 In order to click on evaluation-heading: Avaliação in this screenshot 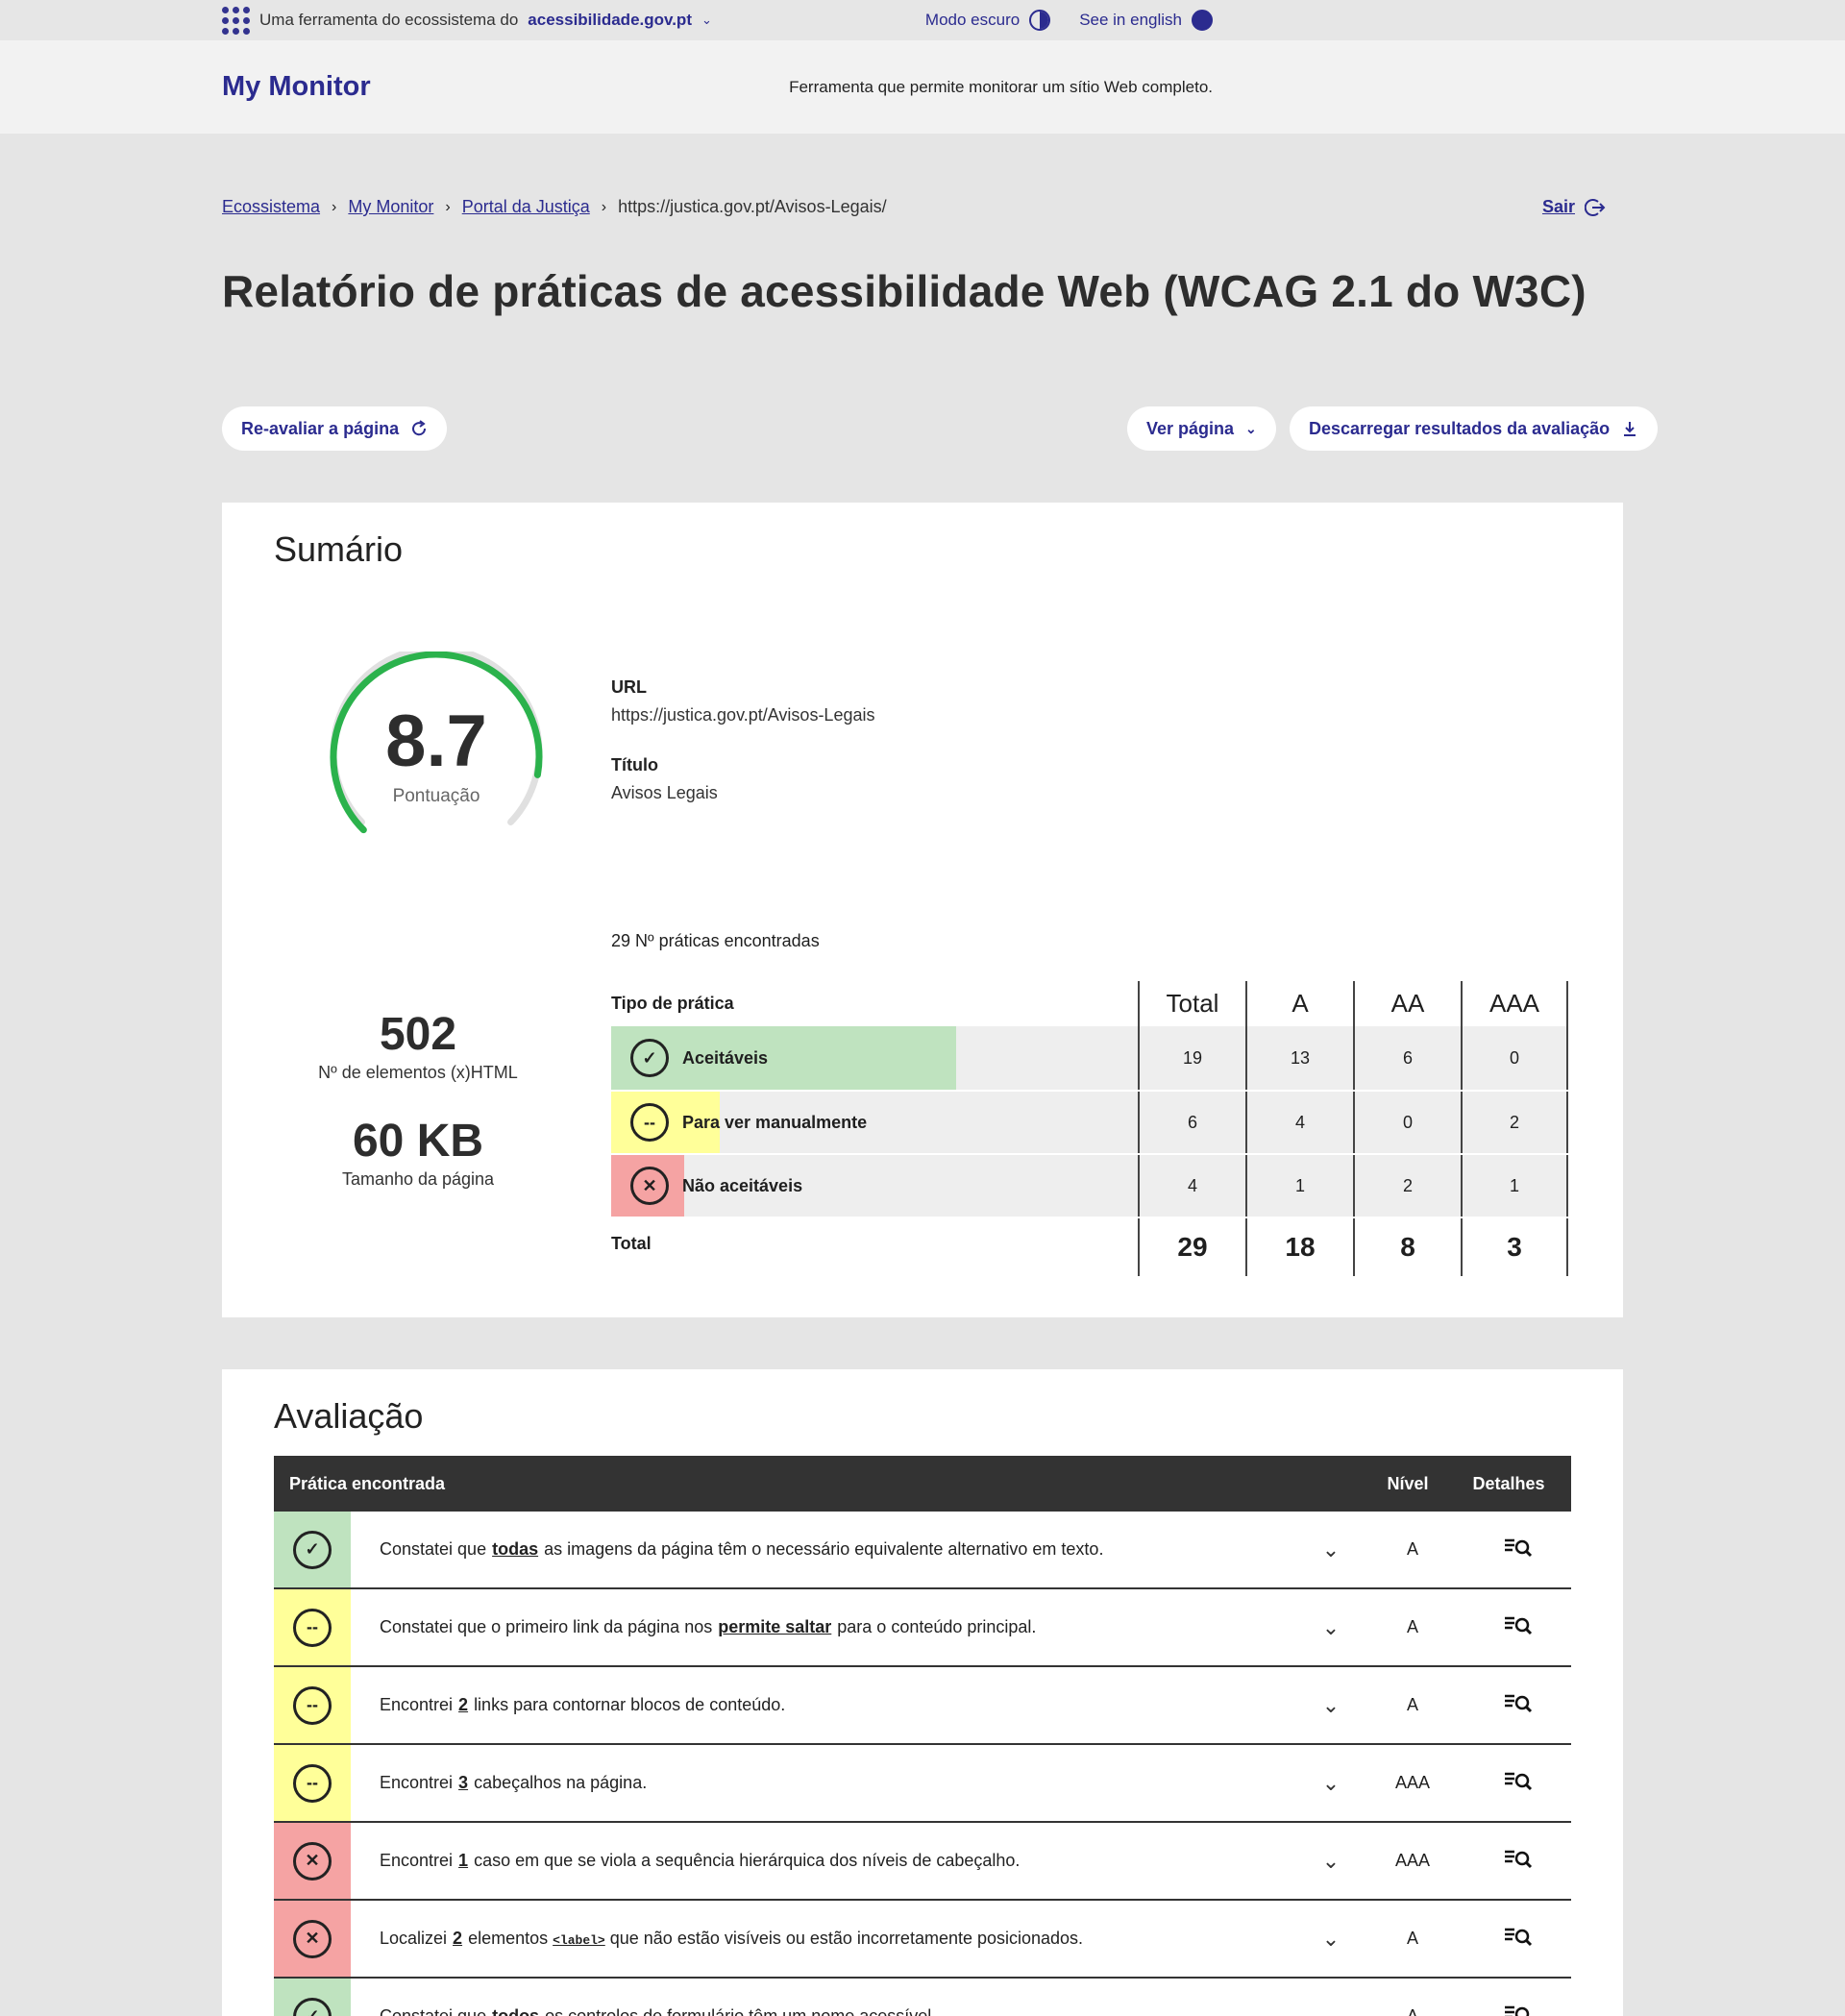, I will do `click(349, 1416)`.